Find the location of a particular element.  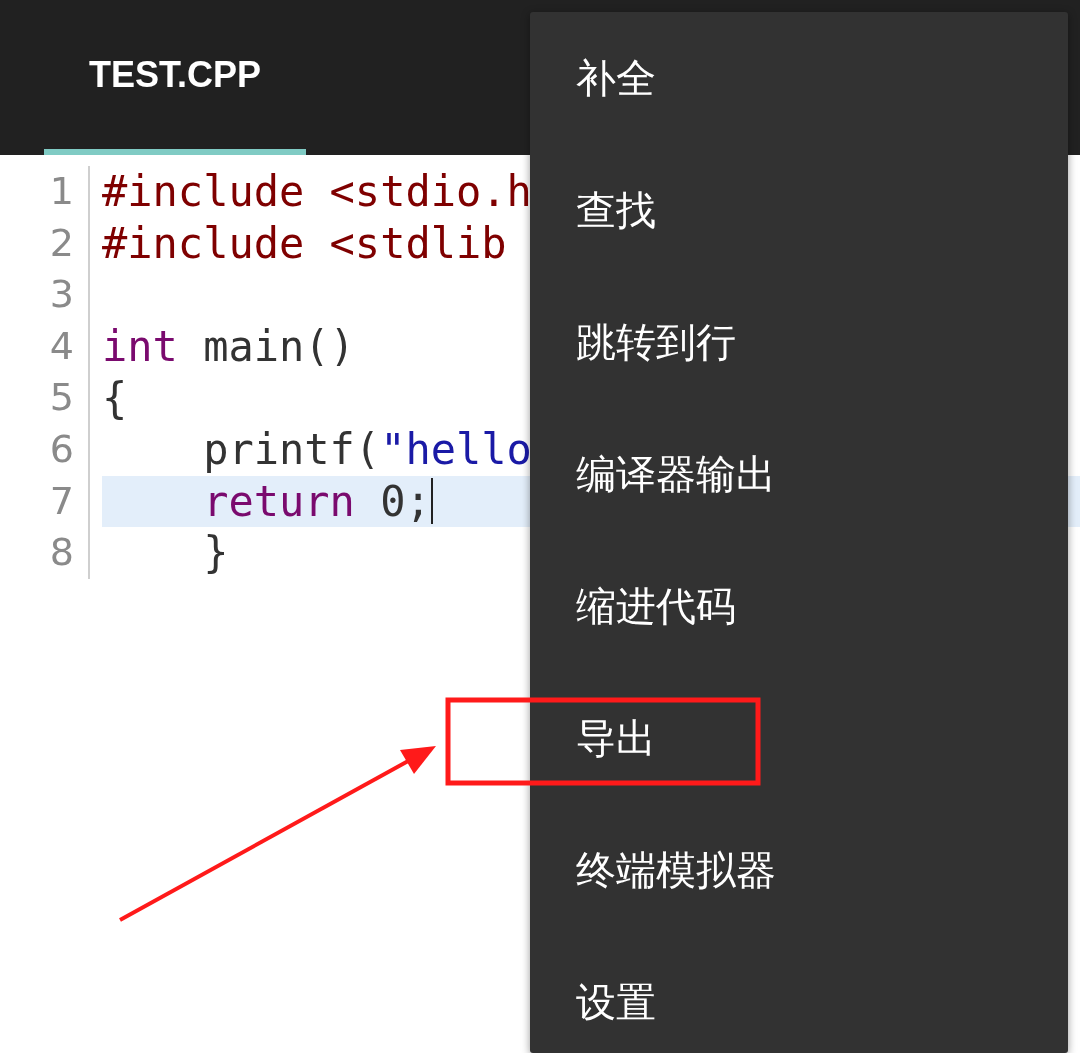

menu-item: 补全 is located at coordinates (799, 78).